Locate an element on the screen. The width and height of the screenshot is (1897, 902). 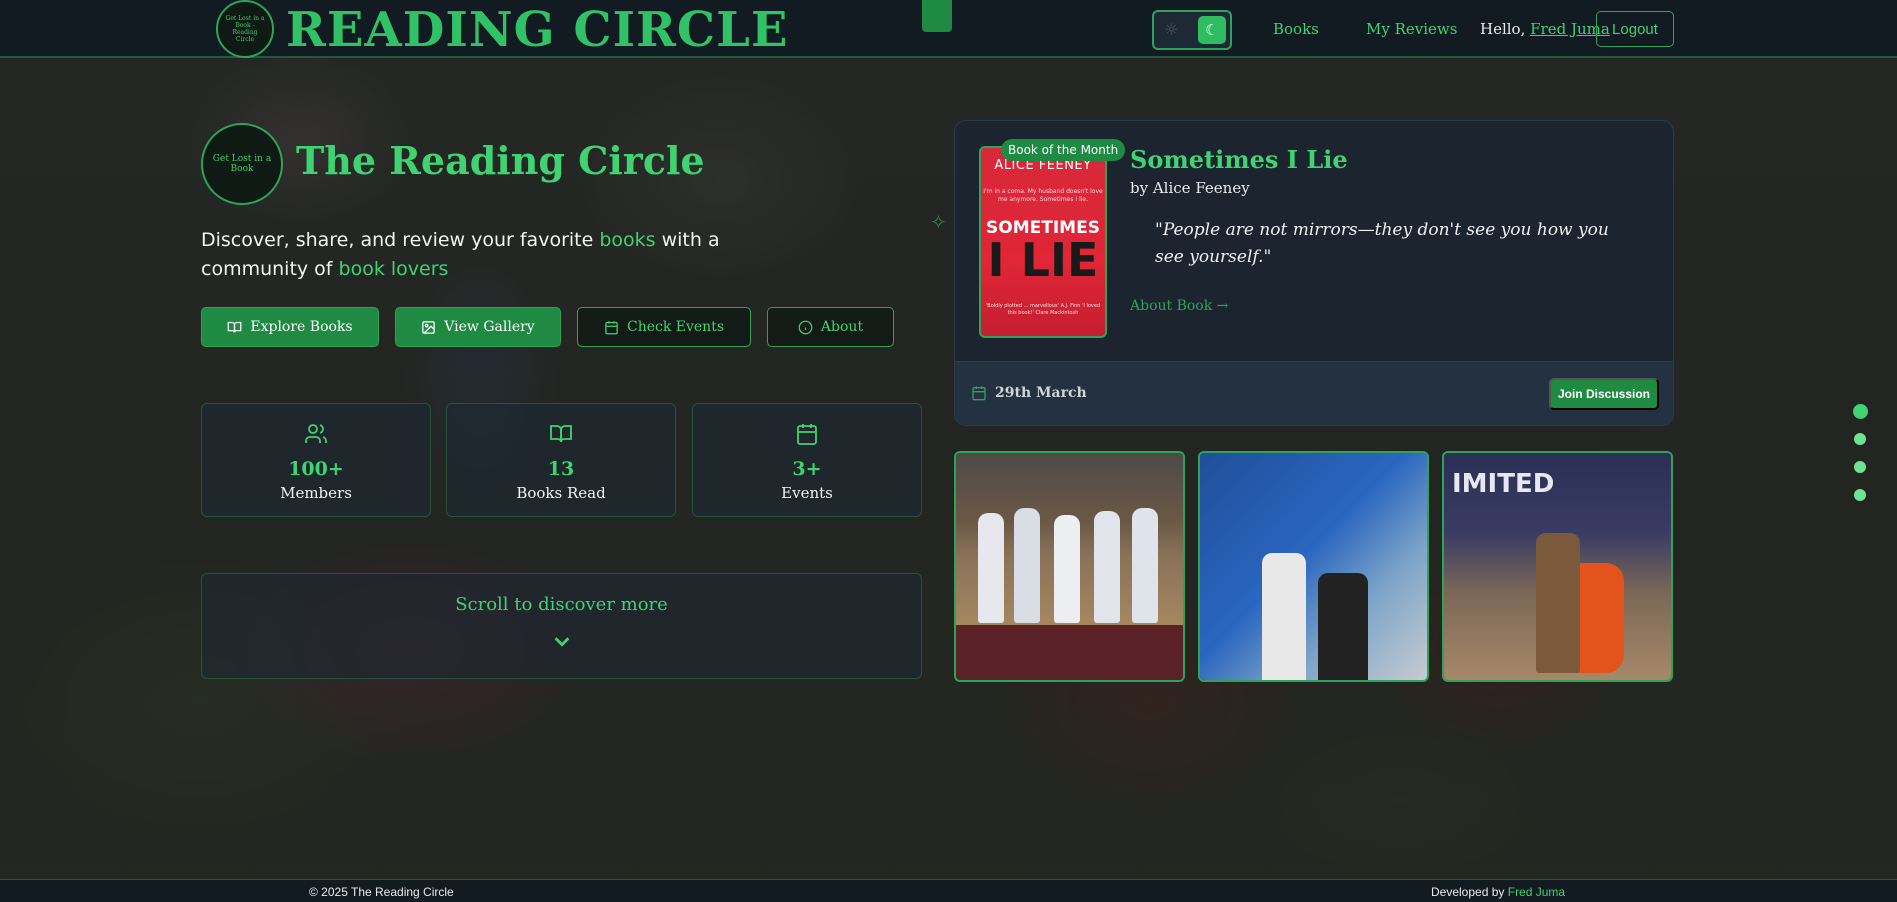
stat-card-books-read: 13 Books Read is located at coordinates (561, 460).